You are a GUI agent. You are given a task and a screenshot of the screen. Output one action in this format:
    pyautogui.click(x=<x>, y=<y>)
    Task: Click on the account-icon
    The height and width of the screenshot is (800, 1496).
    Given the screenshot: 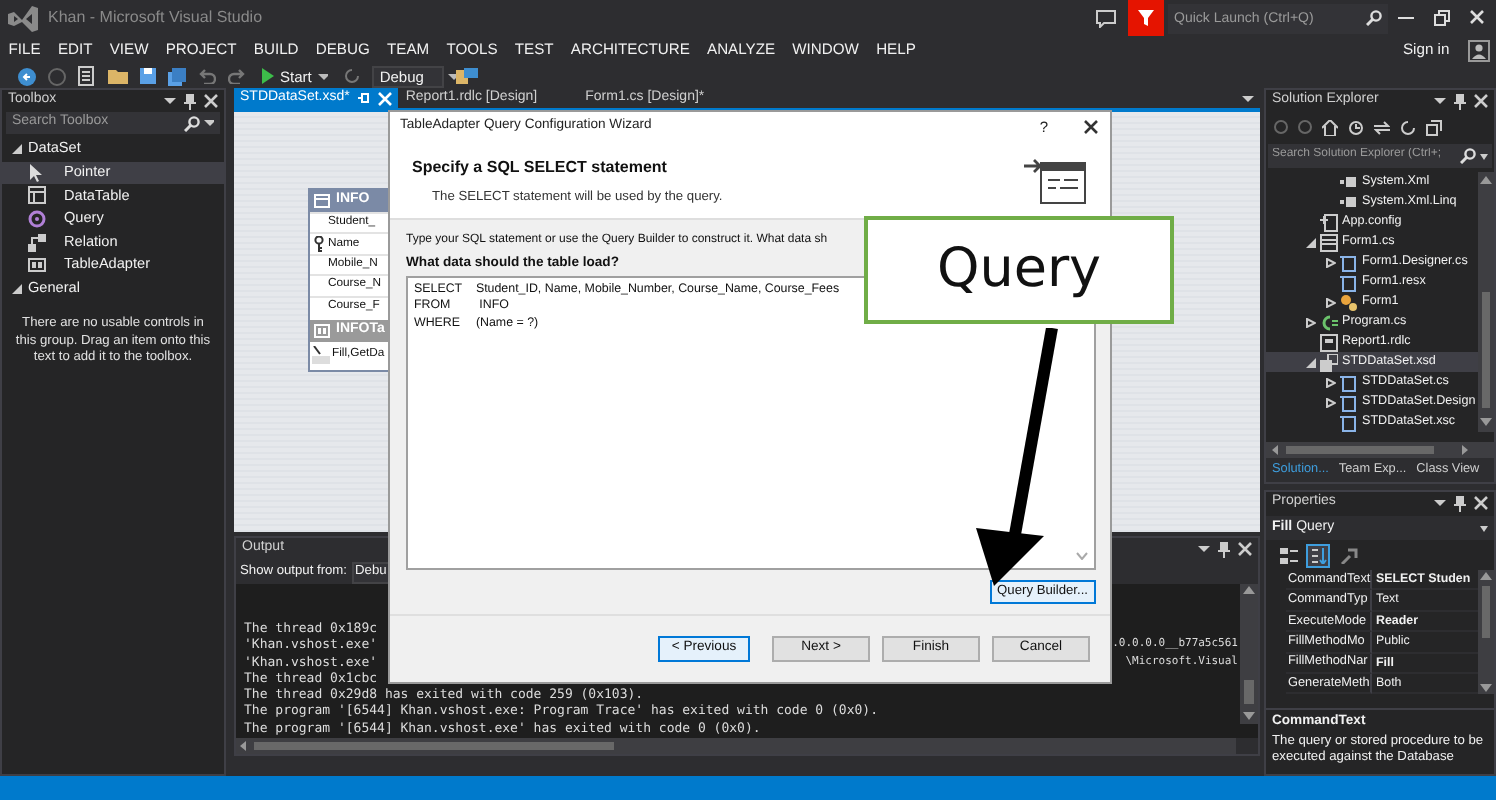 What is the action you would take?
    pyautogui.click(x=1479, y=50)
    